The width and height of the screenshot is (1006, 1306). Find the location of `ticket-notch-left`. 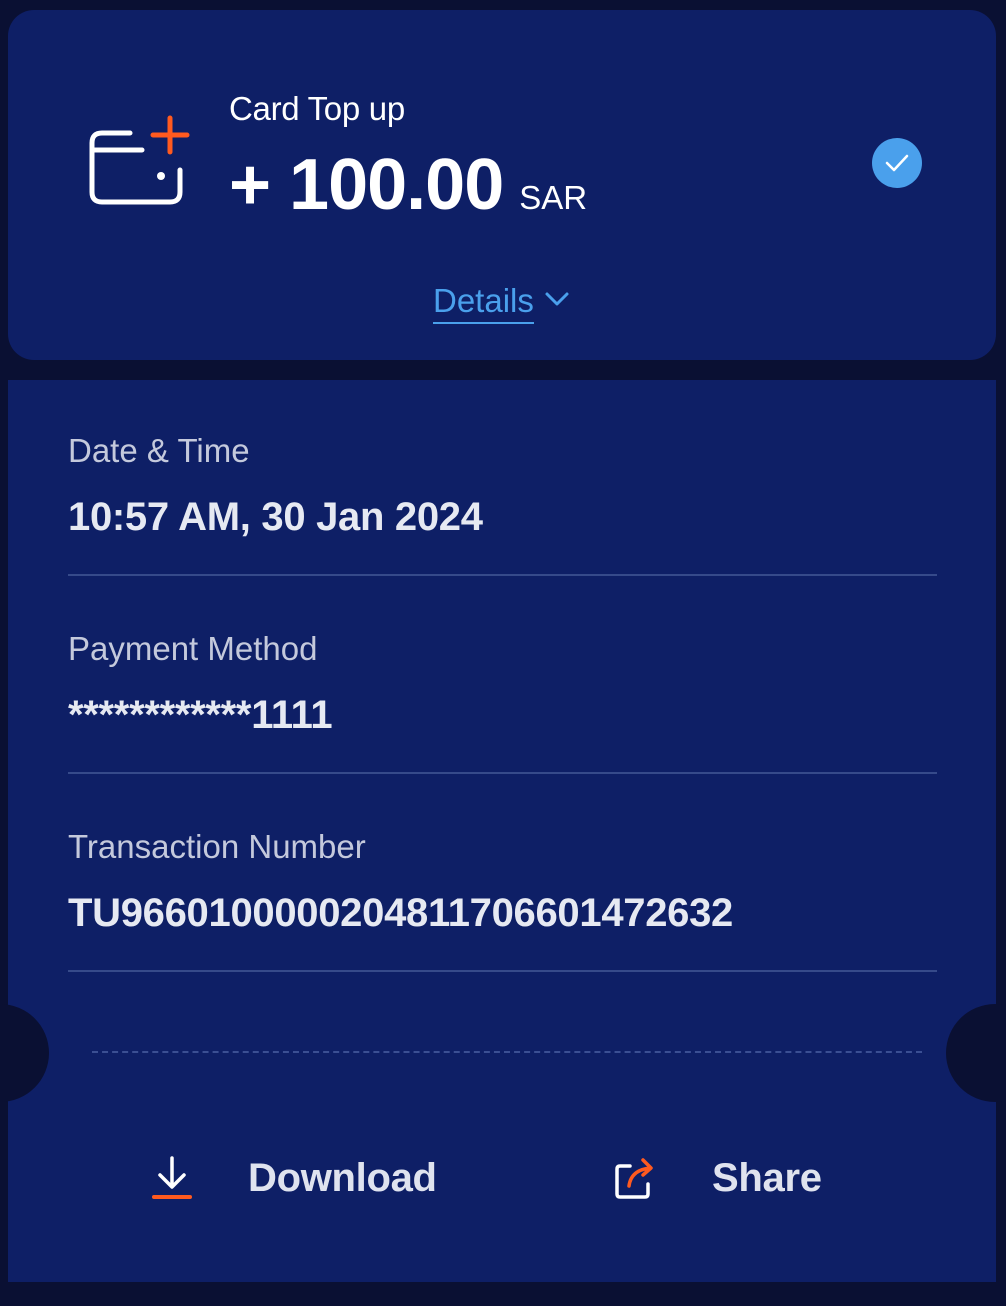

ticket-notch-left is located at coordinates (24, 1053).